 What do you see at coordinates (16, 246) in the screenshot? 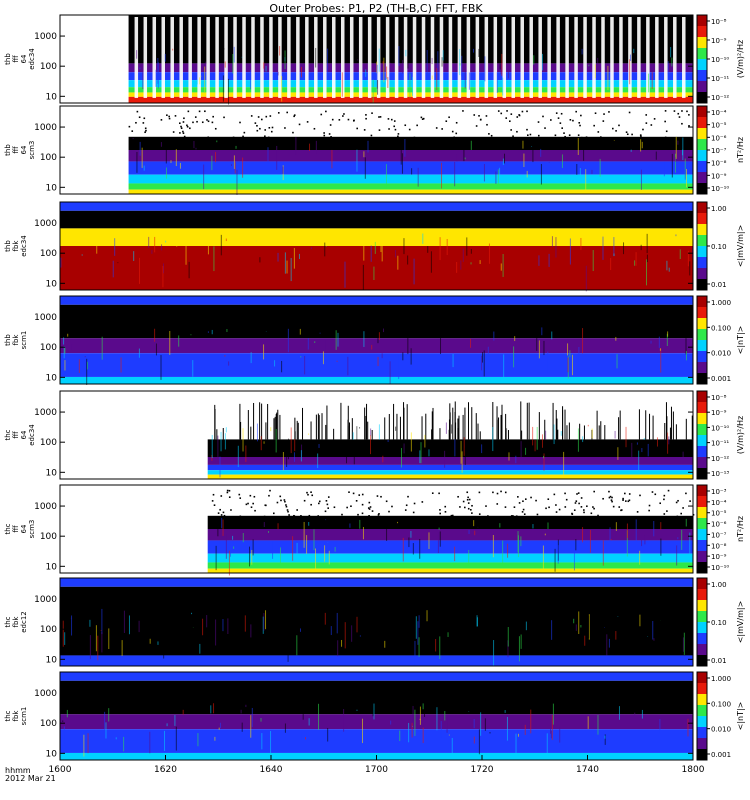
I see `y-label-line: fbk` at bounding box center [16, 246].